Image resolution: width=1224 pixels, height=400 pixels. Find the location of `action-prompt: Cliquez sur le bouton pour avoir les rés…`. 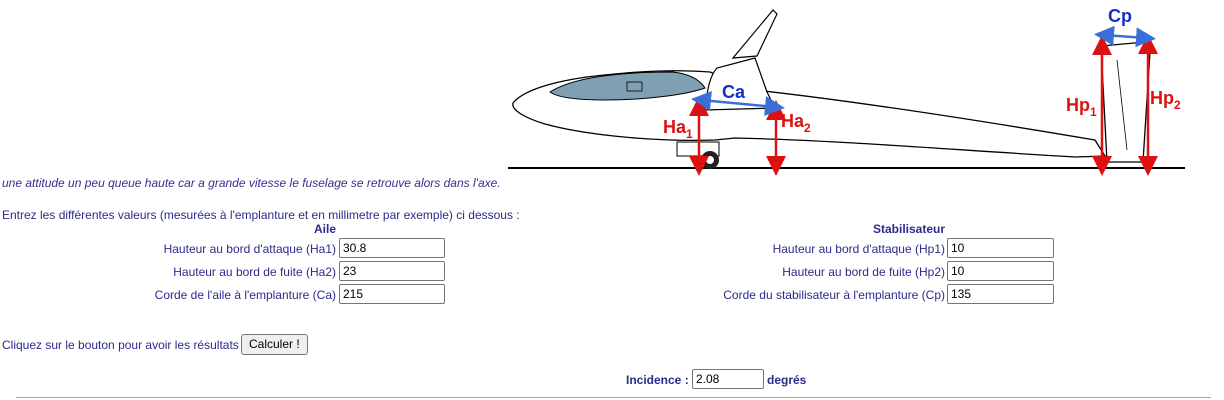

action-prompt: Cliquez sur le bouton pour avoir les rés… is located at coordinates (120, 345).